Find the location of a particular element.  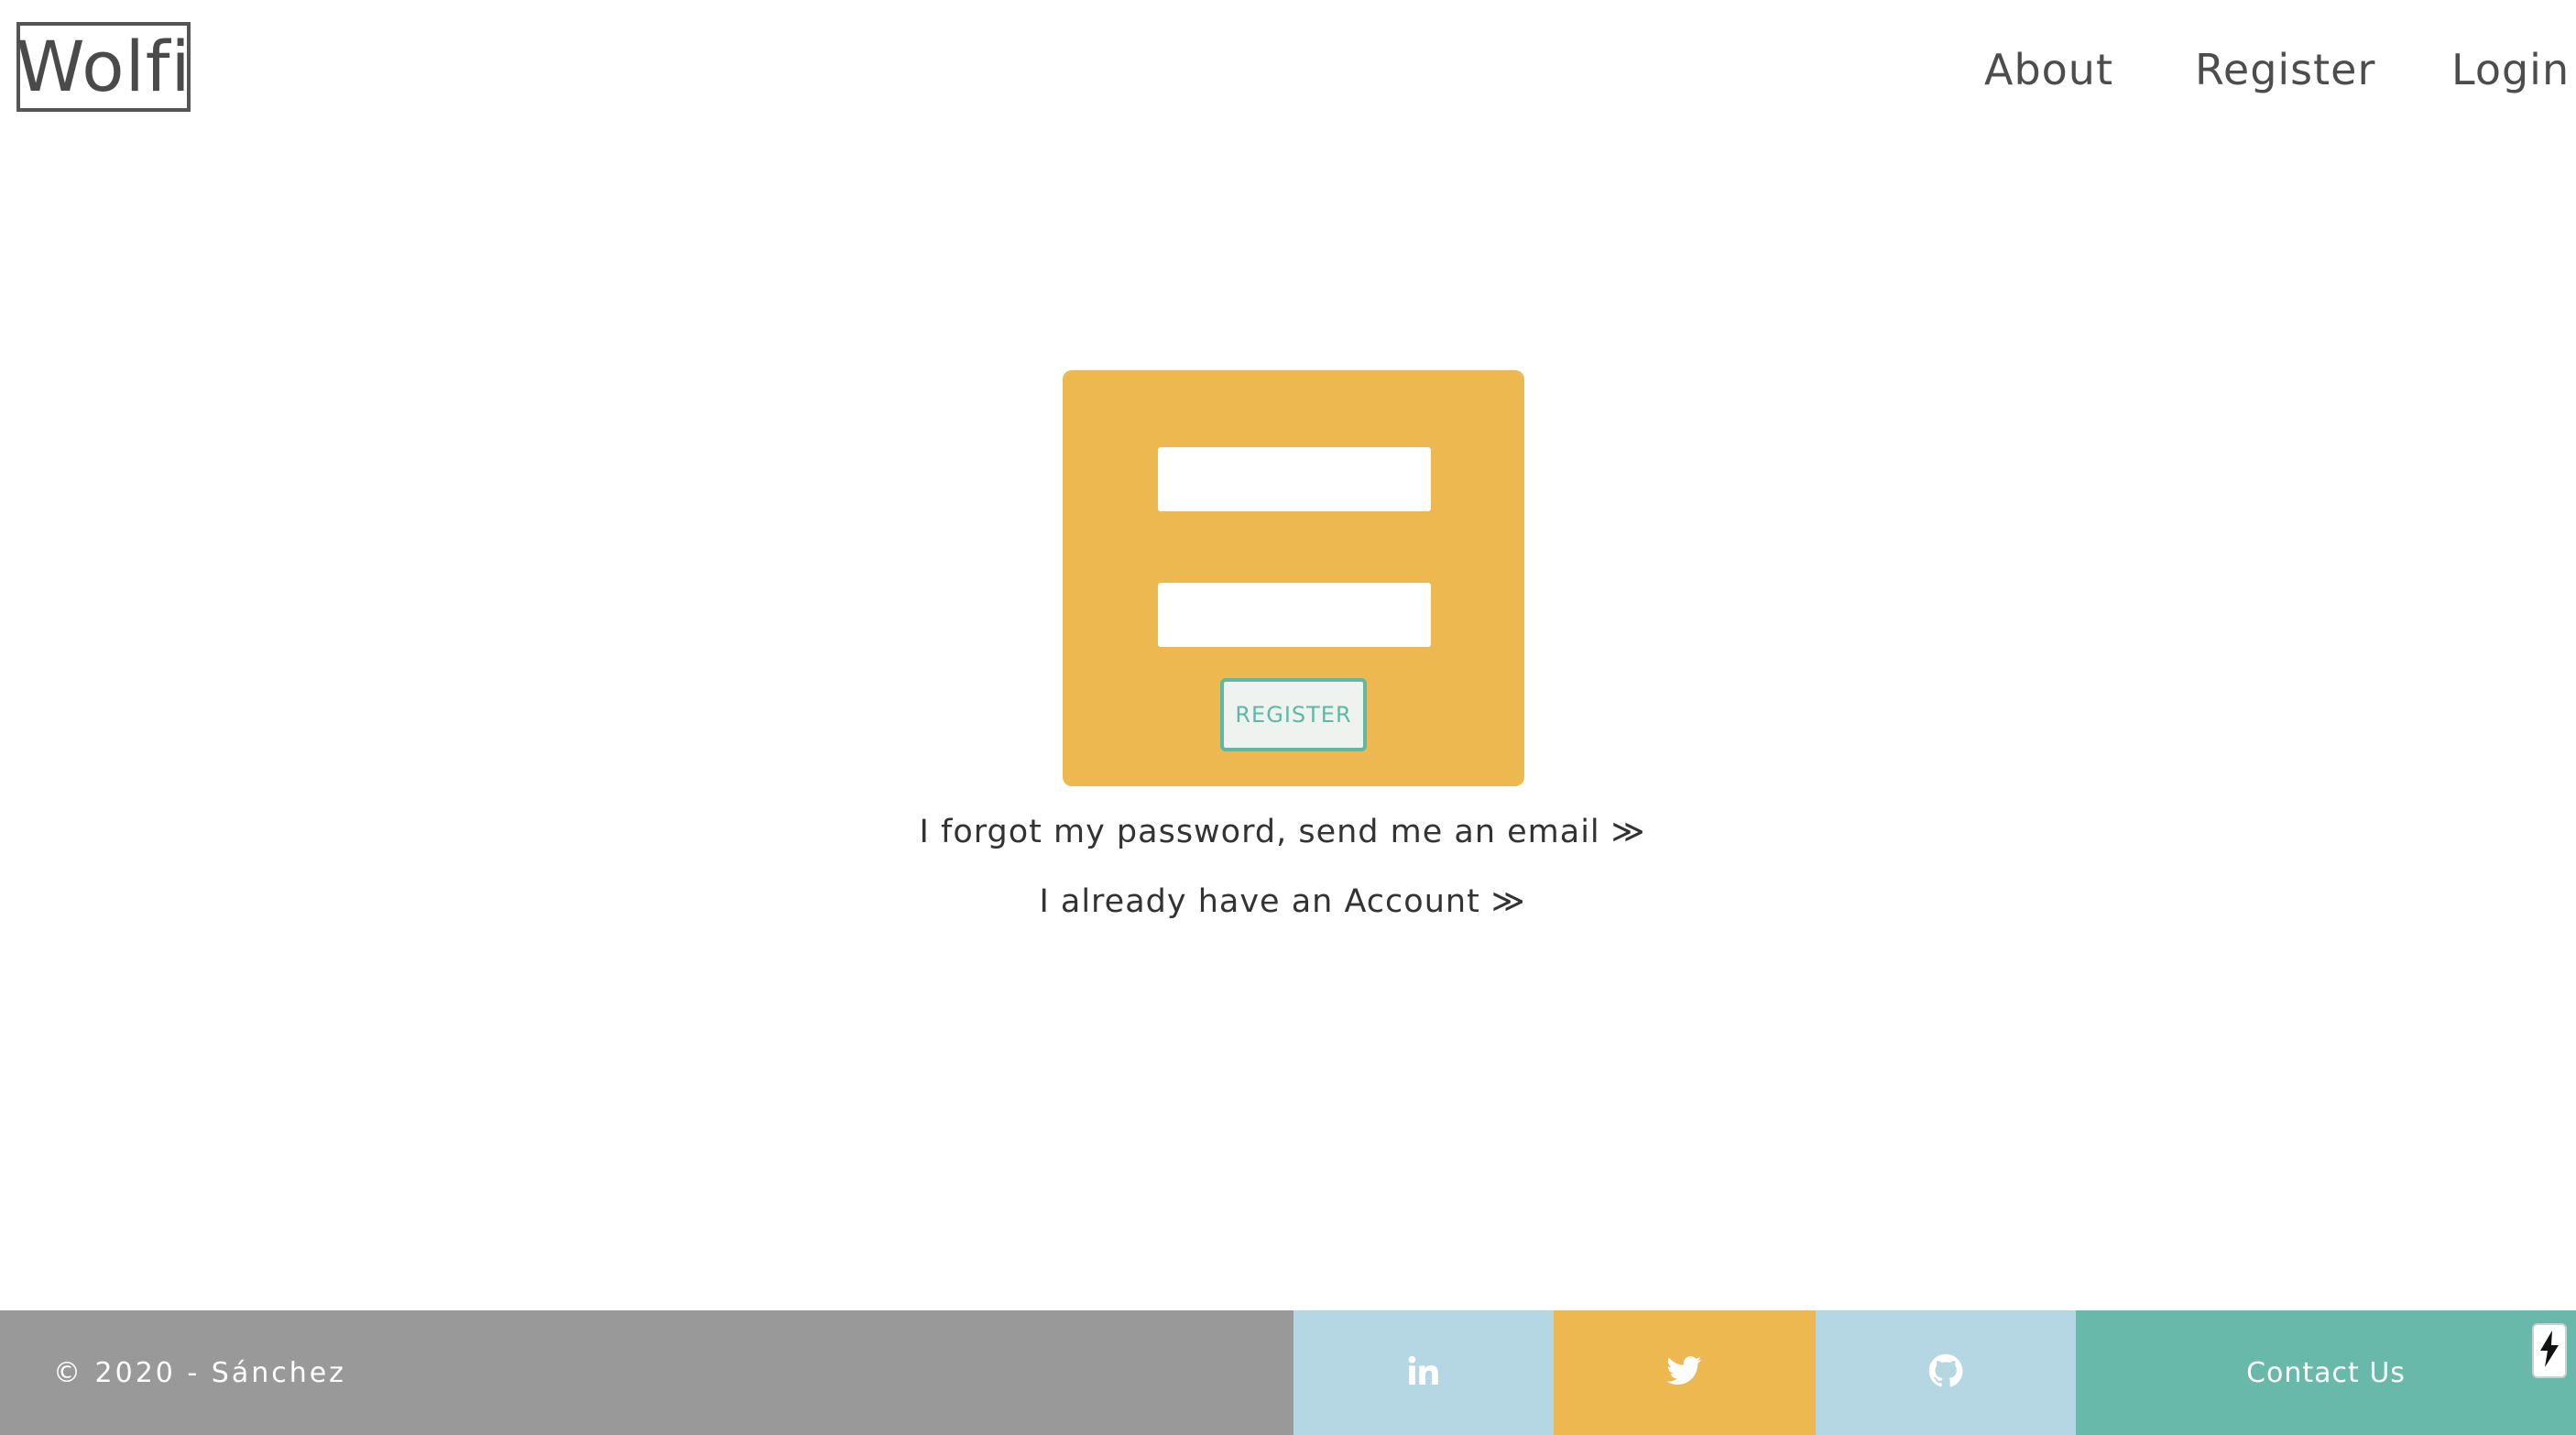

linkedin-icon is located at coordinates (1423, 1372).